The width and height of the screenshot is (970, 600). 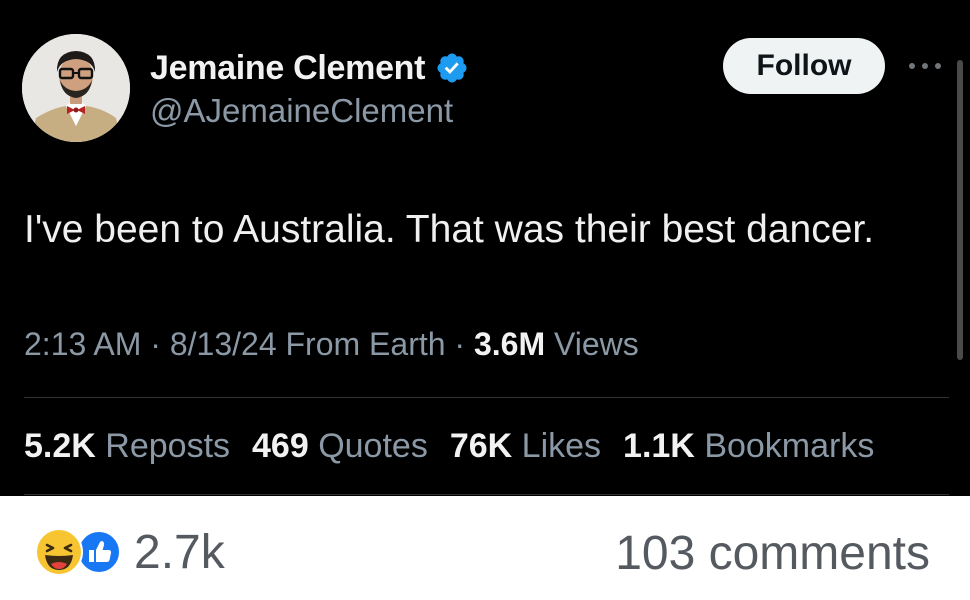 I want to click on quotes-count: 469, so click(x=280, y=446).